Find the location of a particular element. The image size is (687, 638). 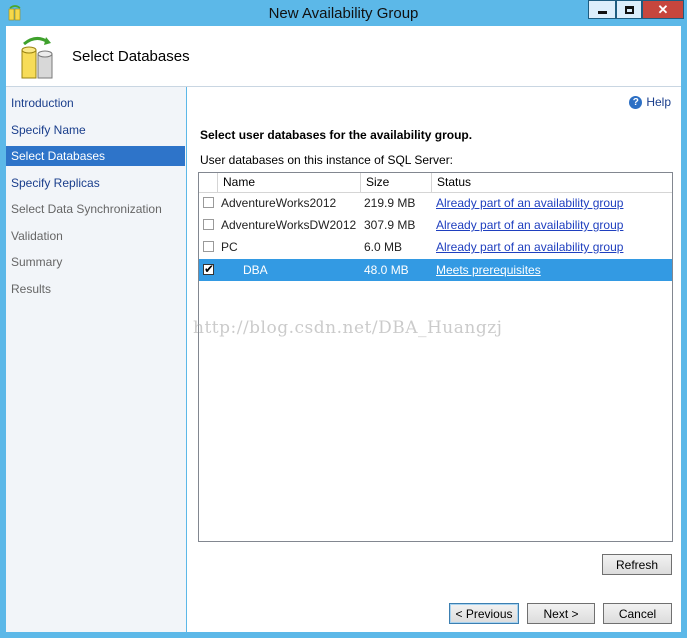

window-title: New Availability Group is located at coordinates (343, 13).